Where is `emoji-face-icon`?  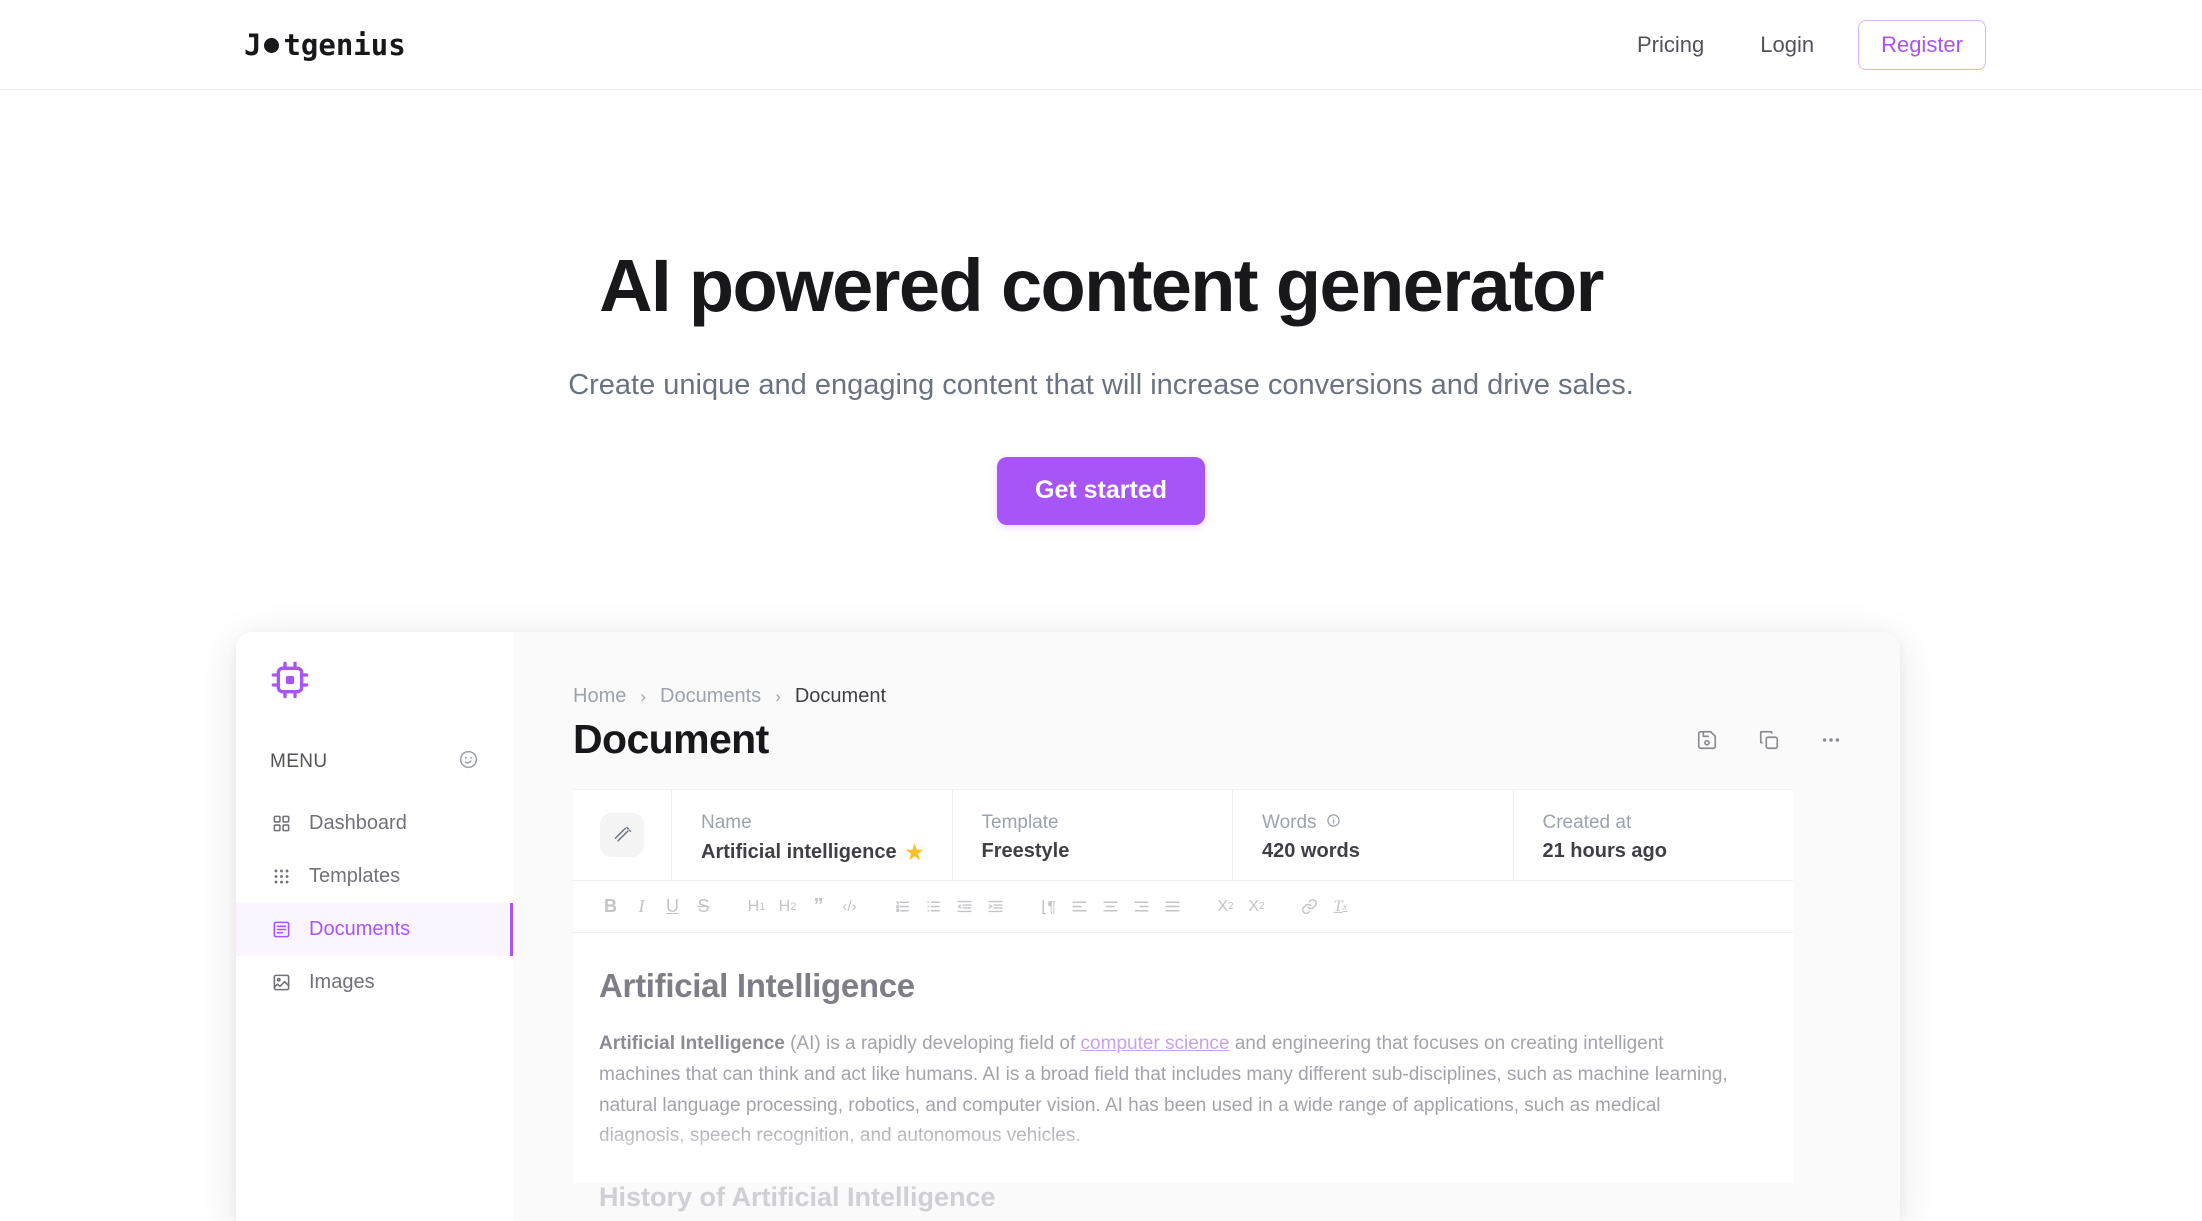
emoji-face-icon is located at coordinates (468, 762).